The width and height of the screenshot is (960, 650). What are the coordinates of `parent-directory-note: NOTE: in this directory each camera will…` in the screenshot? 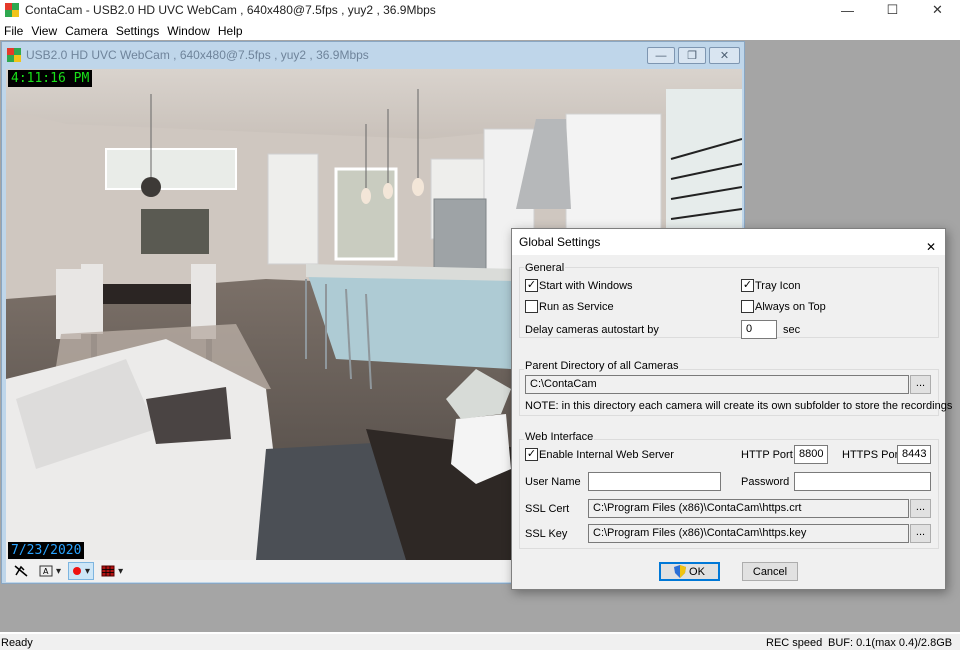 It's located at (739, 406).